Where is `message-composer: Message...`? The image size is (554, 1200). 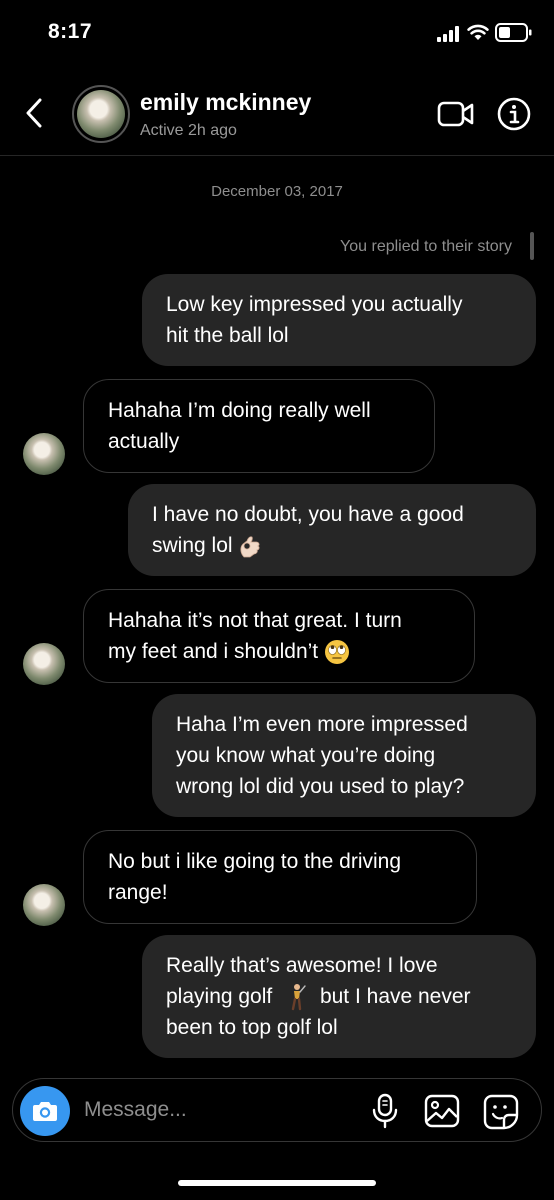
message-composer: Message... is located at coordinates (277, 1110).